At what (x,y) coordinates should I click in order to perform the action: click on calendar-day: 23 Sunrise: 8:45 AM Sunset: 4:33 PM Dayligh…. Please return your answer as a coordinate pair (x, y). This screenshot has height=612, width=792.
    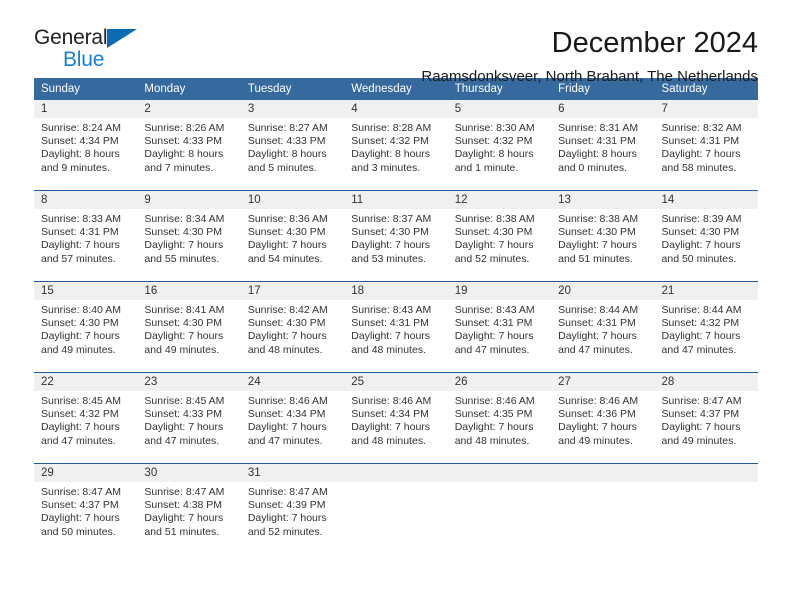
    Looking at the image, I should click on (189, 418).